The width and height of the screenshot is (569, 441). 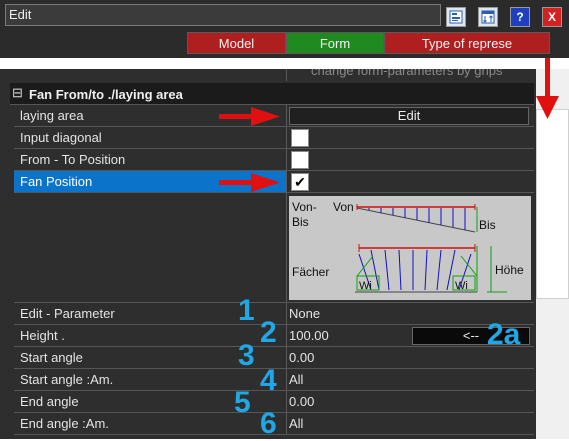 What do you see at coordinates (547, 78) in the screenshot?
I see `arrow-scrollbar` at bounding box center [547, 78].